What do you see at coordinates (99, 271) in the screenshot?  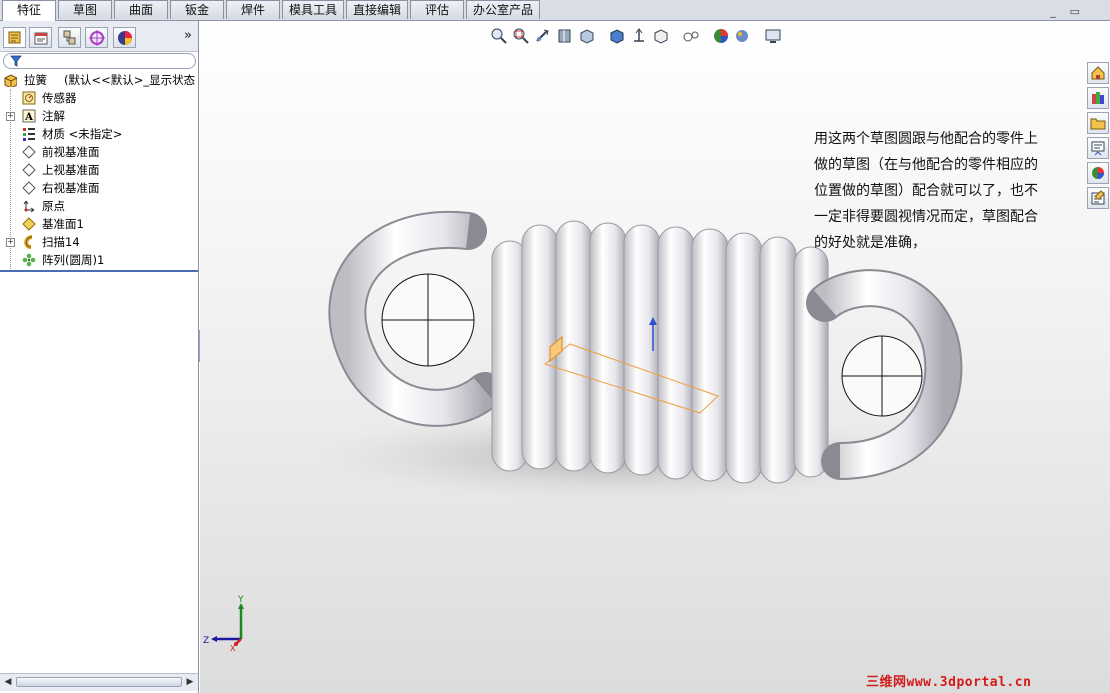 I see `rollback-bar` at bounding box center [99, 271].